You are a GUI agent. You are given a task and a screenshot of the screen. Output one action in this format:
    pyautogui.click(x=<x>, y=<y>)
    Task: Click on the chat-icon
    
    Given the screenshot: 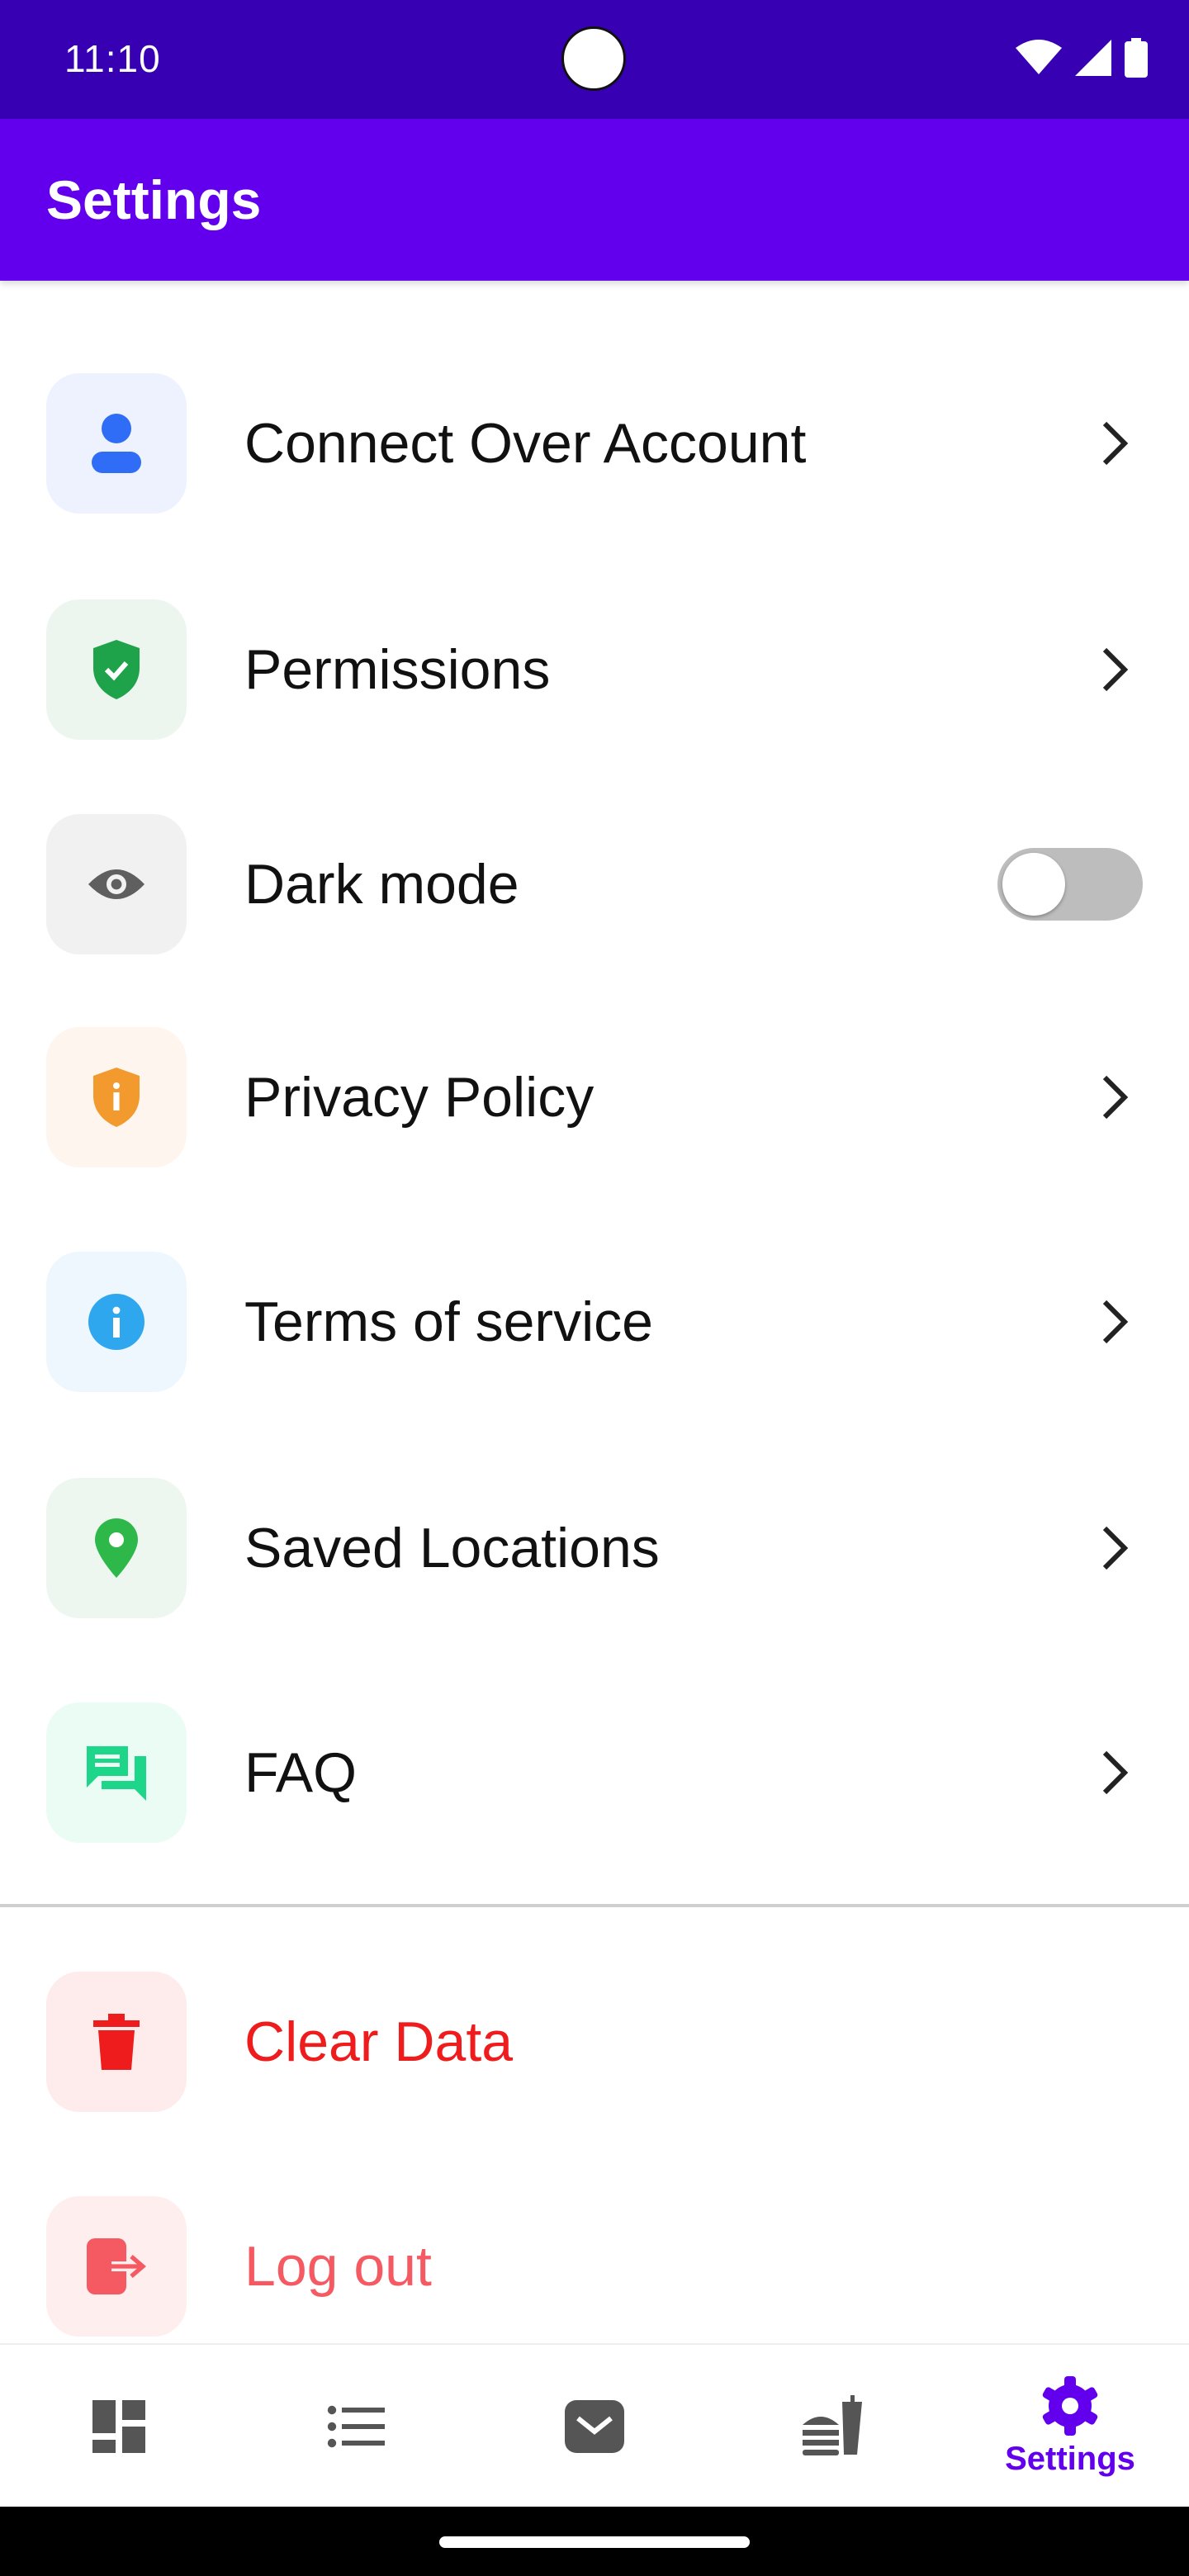 What is the action you would take?
    pyautogui.click(x=116, y=1773)
    